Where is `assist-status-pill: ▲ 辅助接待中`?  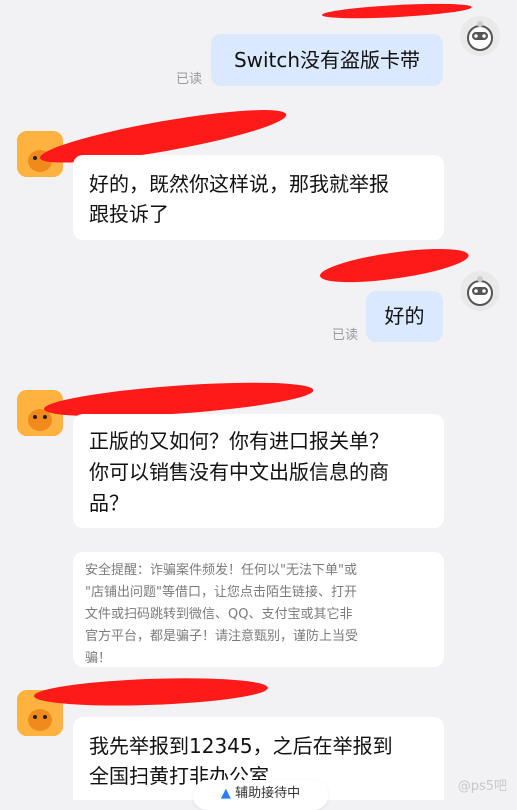
assist-status-pill: ▲ 辅助接待中 is located at coordinates (260, 795).